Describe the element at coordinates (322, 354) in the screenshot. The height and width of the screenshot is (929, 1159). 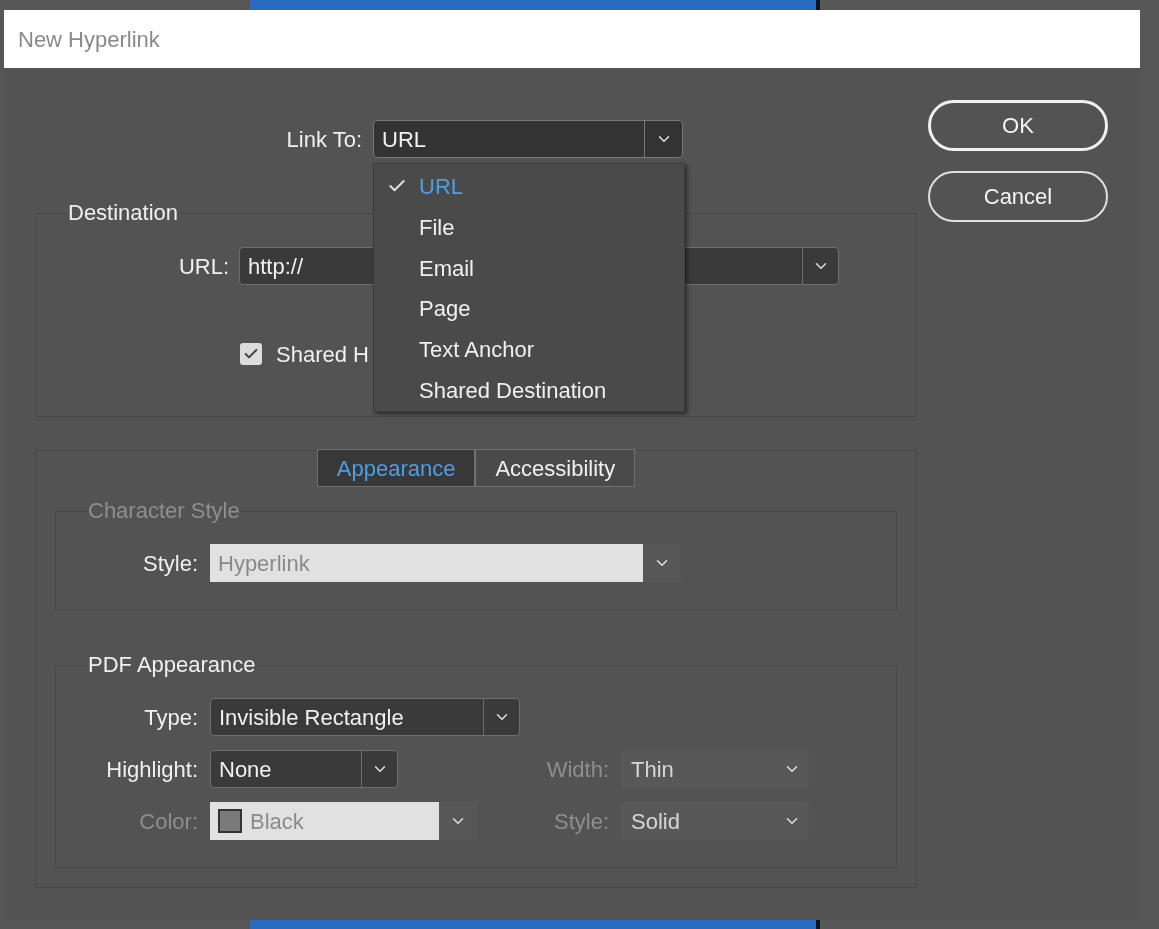
I see `checkbox-label: Shared H` at that location.